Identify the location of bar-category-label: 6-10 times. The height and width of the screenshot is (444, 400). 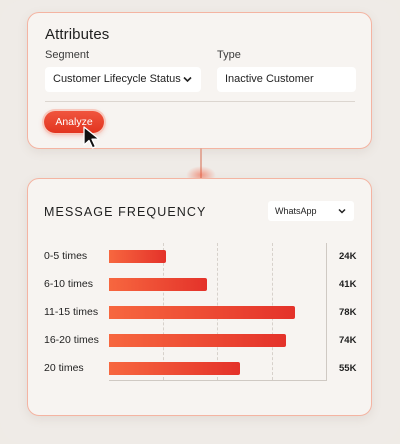
(69, 284).